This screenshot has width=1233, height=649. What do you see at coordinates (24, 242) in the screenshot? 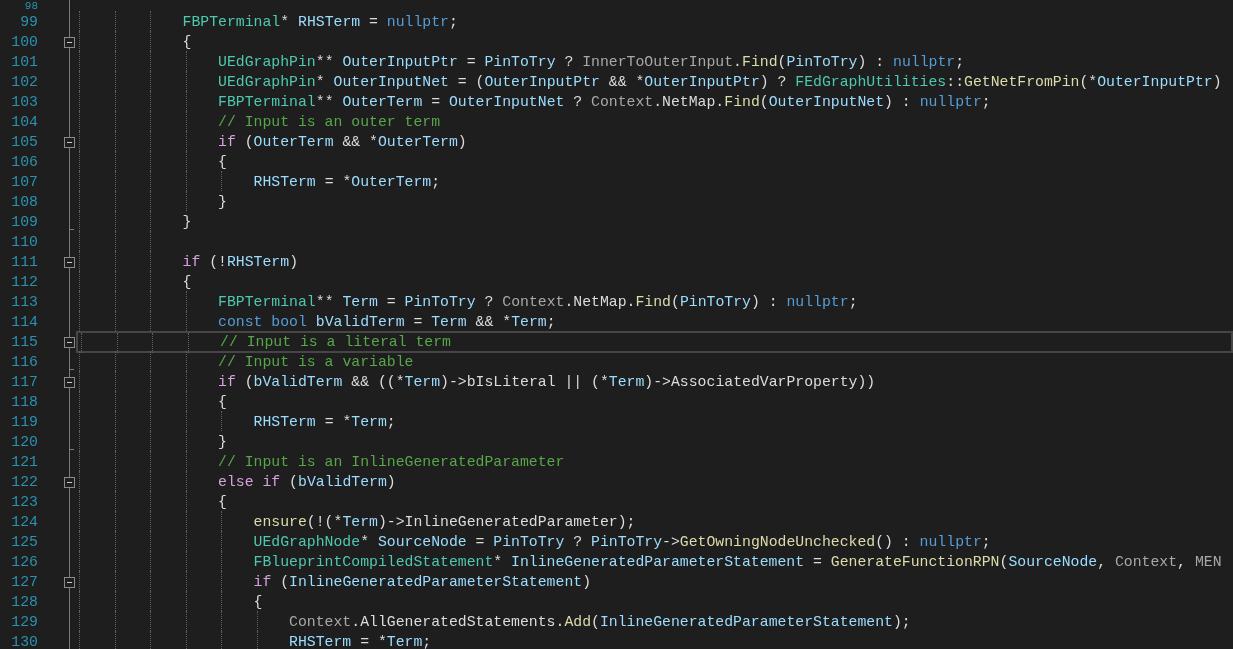
I see `line-number: 110` at bounding box center [24, 242].